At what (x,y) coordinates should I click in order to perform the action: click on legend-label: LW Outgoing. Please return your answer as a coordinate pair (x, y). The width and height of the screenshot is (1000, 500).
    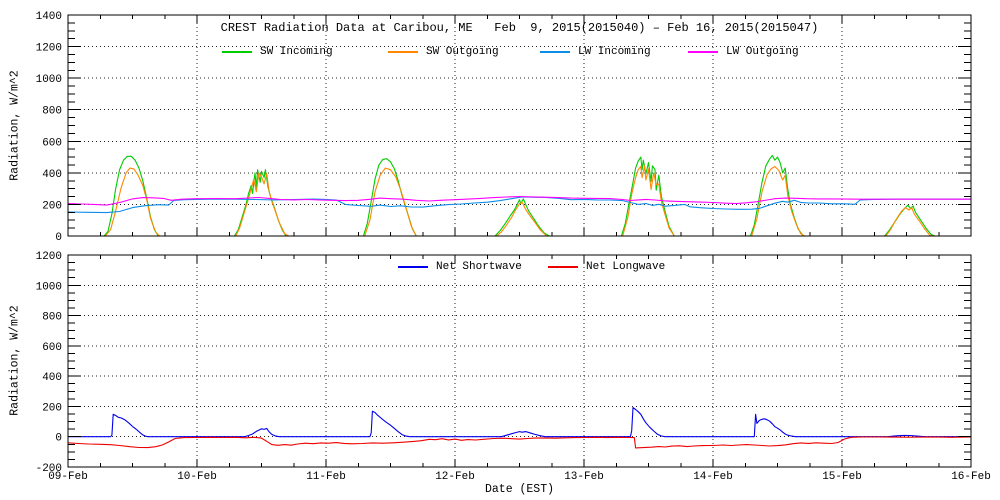
    Looking at the image, I should click on (762, 52).